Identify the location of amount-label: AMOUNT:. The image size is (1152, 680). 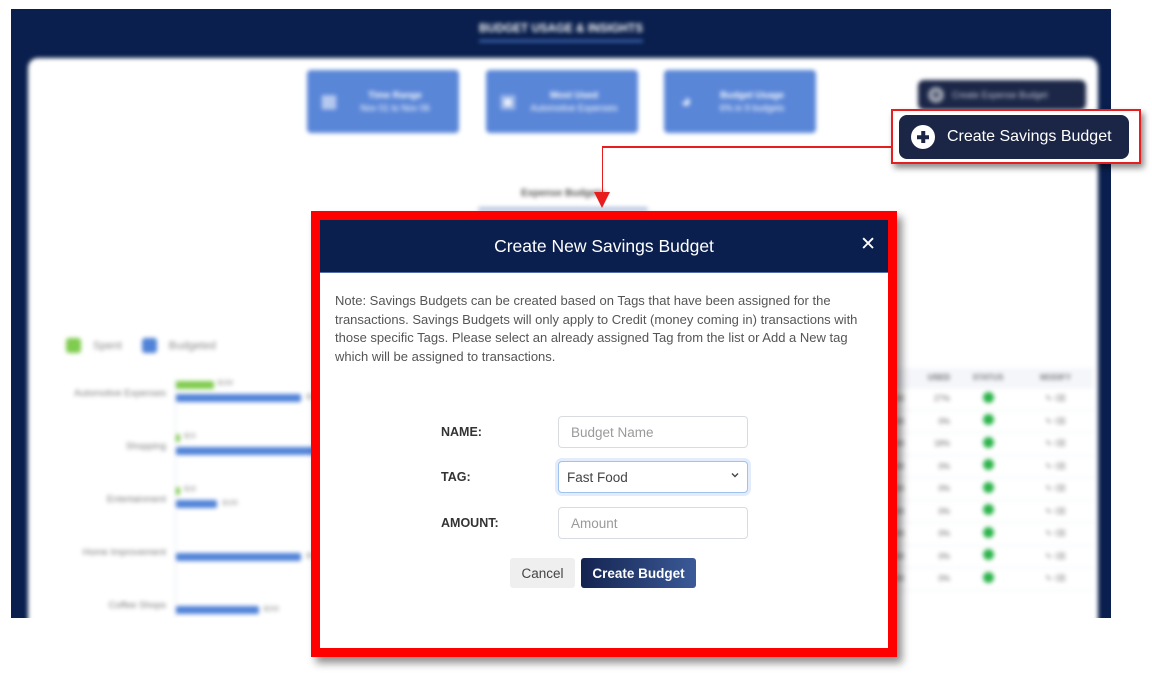
(470, 523).